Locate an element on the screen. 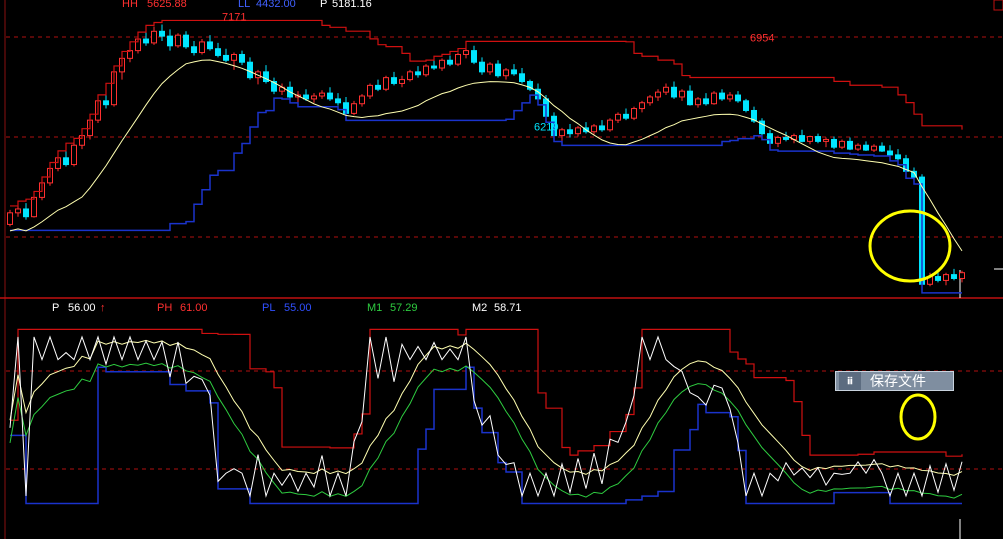 This screenshot has height=539, width=1003. m1-value: 57.29 is located at coordinates (404, 308).